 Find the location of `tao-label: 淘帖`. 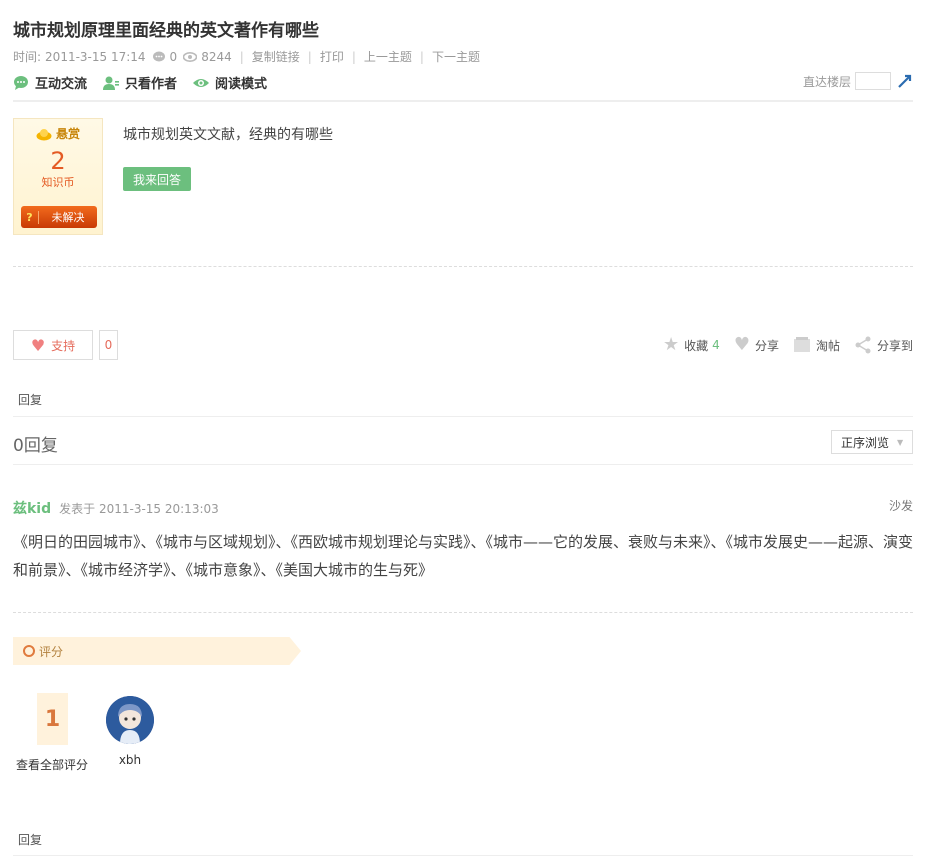

tao-label: 淘帖 is located at coordinates (827, 345).